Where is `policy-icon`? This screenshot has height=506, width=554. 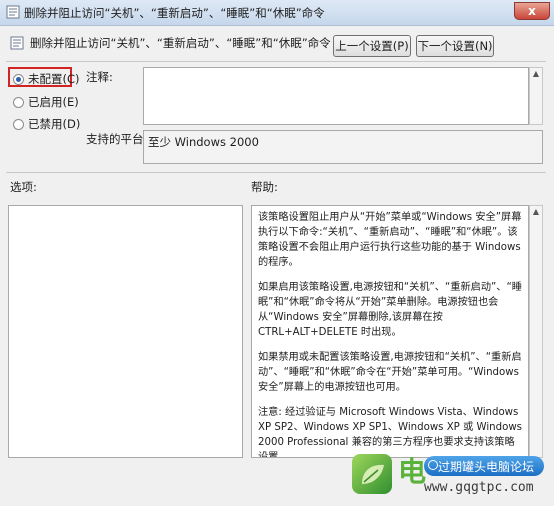 policy-icon is located at coordinates (17, 43).